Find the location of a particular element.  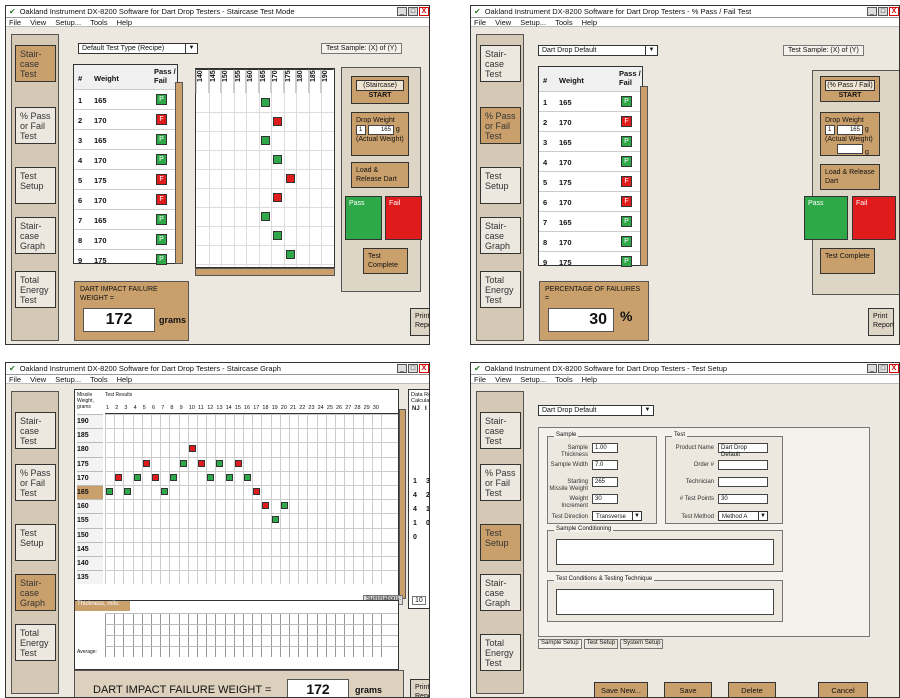

grid-line is located at coordinates (299, 499).